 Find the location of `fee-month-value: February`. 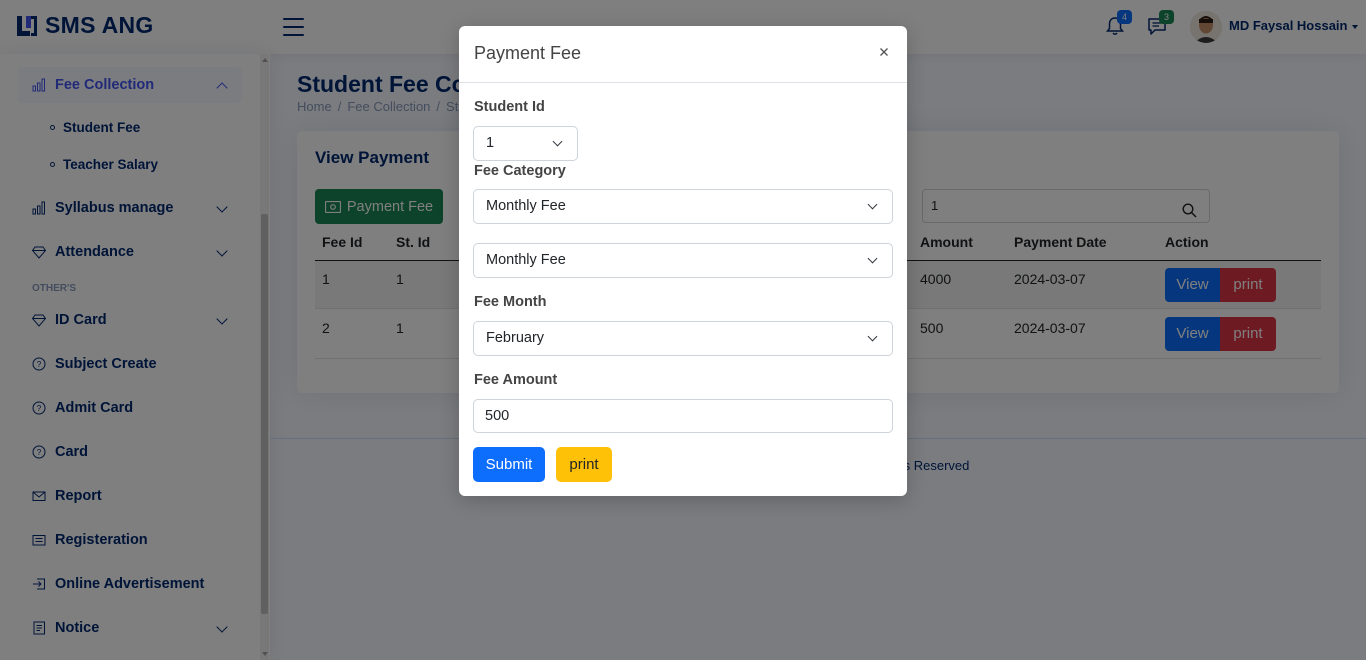

fee-month-value: February is located at coordinates (515, 338).